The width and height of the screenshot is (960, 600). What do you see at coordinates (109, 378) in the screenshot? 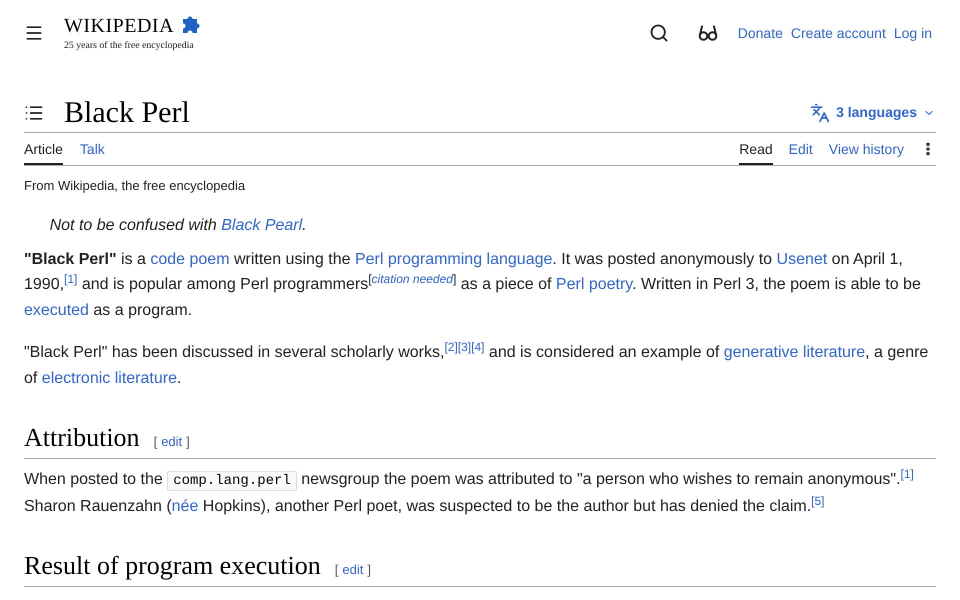
I see `link: electronic literature` at bounding box center [109, 378].